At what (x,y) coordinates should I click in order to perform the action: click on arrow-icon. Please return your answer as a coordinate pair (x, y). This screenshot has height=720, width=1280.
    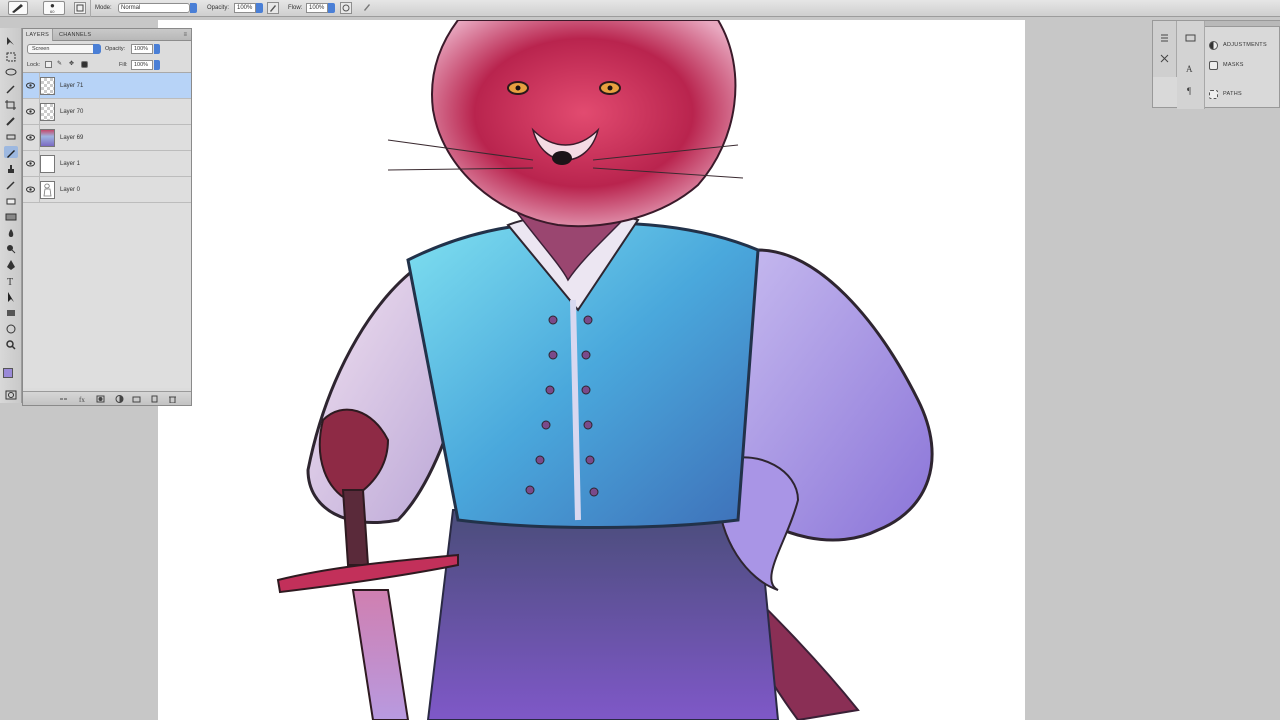
    Looking at the image, I should click on (11, 297).